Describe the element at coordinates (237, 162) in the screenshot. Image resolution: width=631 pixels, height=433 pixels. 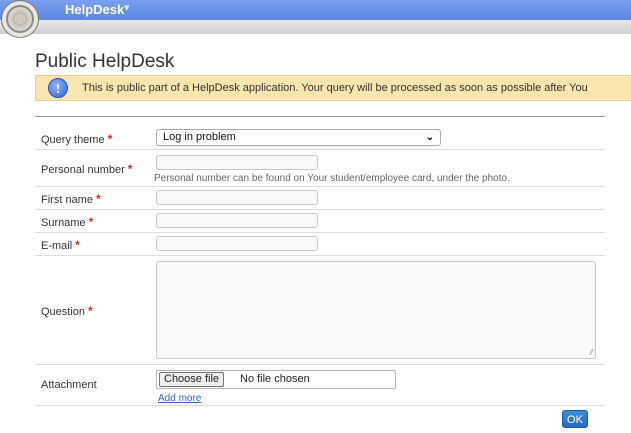
I see `personal-number-input` at that location.